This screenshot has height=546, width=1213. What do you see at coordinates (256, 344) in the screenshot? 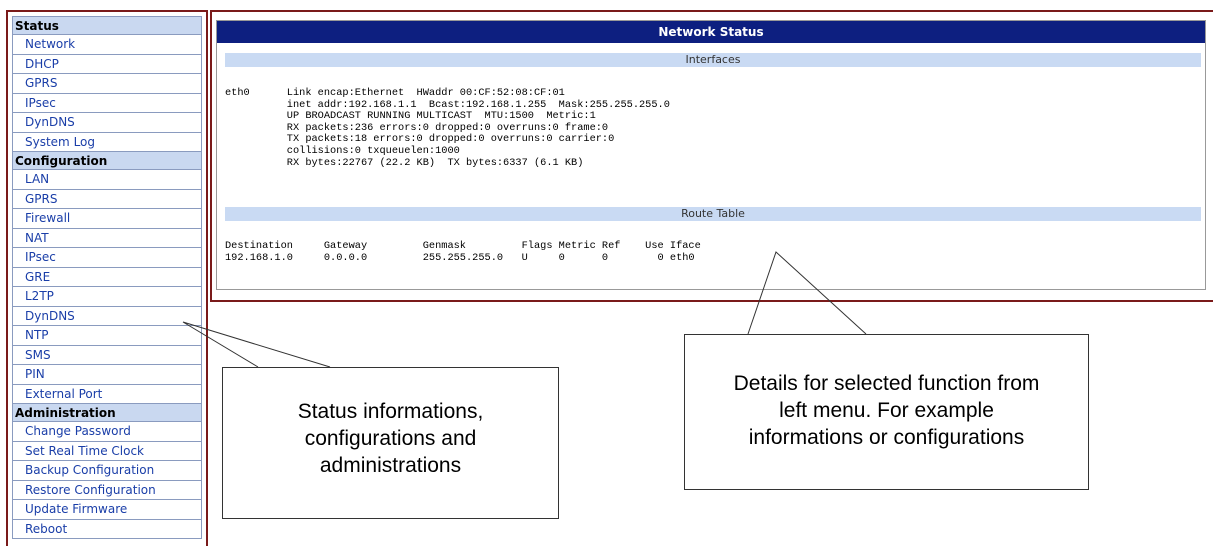
I see `left-callout-pointer` at bounding box center [256, 344].